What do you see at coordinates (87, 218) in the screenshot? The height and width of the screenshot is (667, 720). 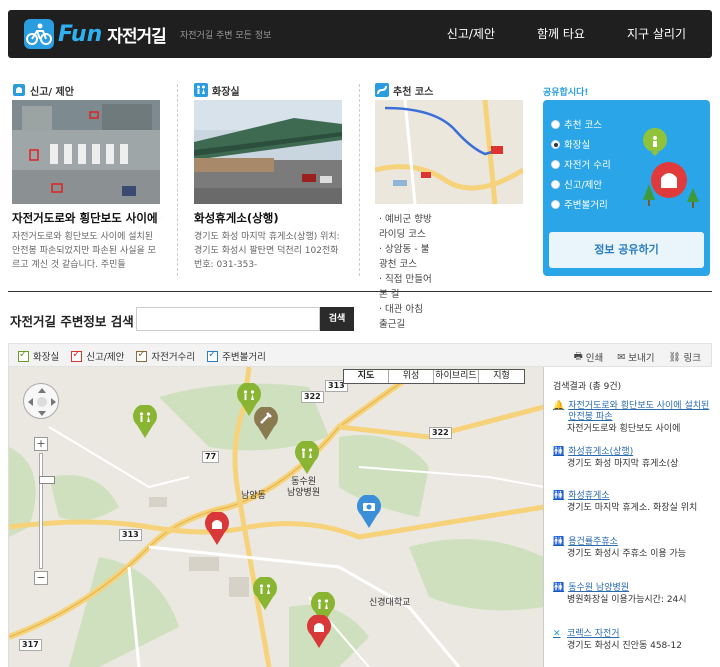 I see `card-report-title: 자전거도로와 횡단보도 사이에 설치` at bounding box center [87, 218].